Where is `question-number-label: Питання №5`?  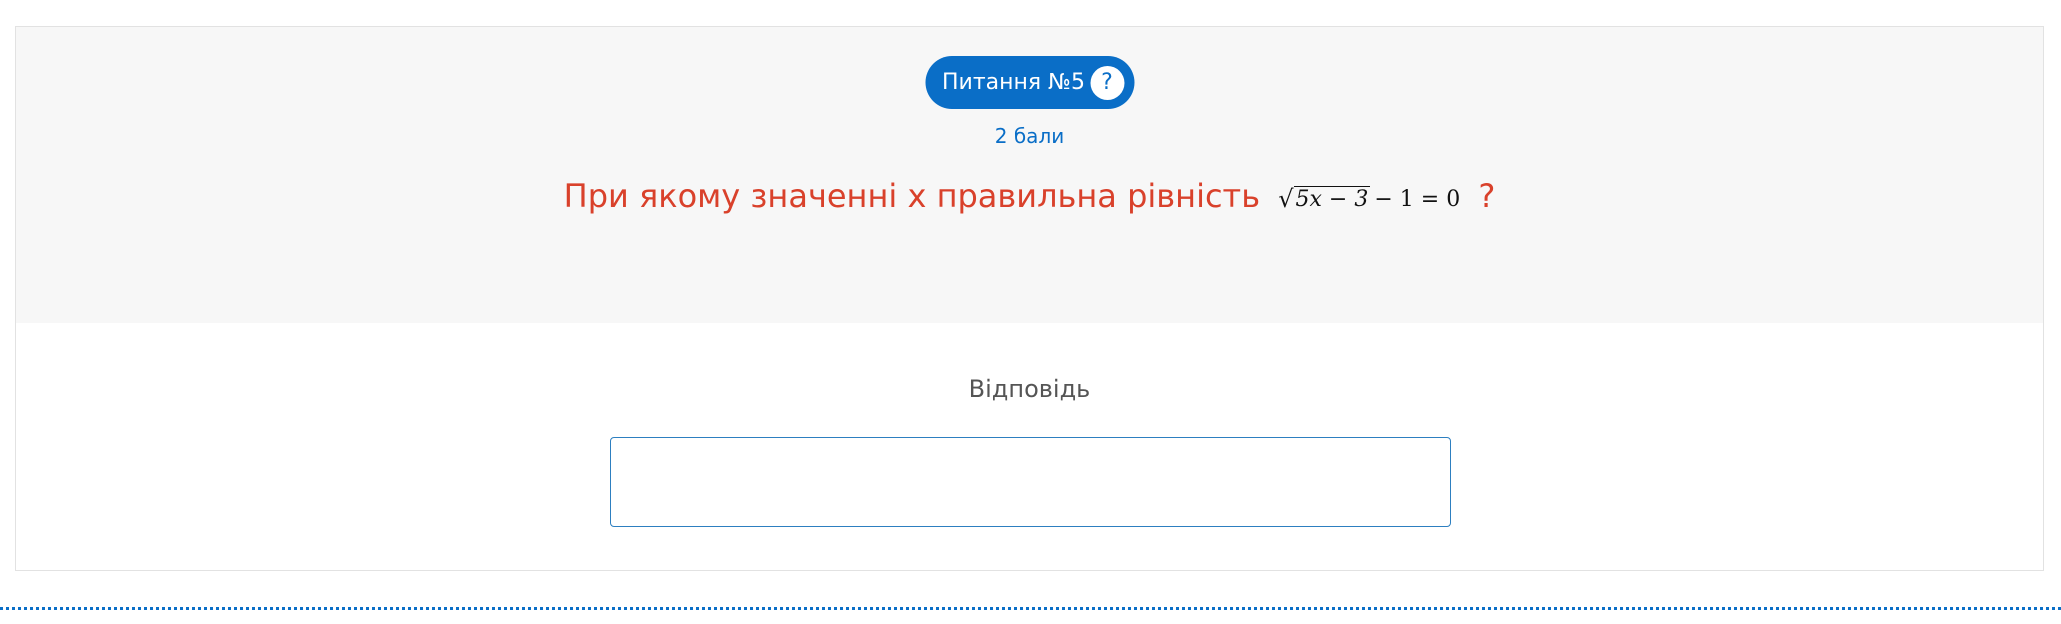 question-number-label: Питання №5 is located at coordinates (1013, 82).